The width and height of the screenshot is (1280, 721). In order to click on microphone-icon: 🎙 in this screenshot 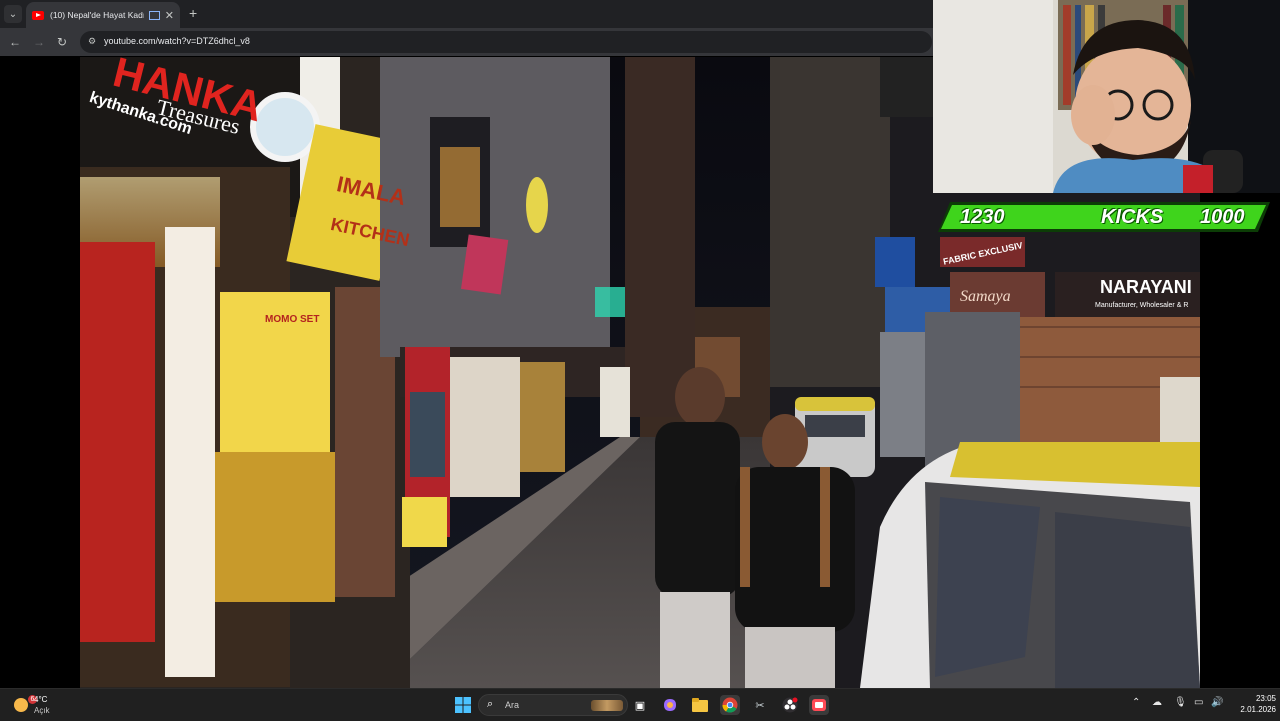, I will do `click(1180, 702)`.